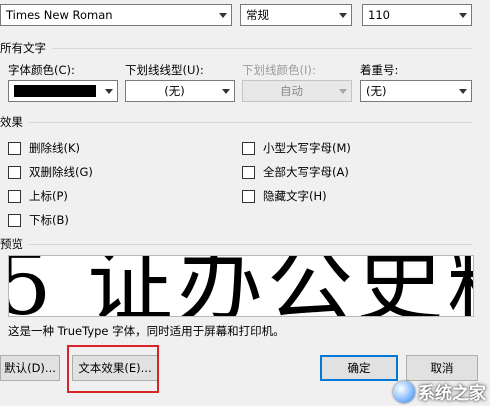  Describe the element at coordinates (359, 368) in the screenshot. I see `ok-button: 确定` at that location.